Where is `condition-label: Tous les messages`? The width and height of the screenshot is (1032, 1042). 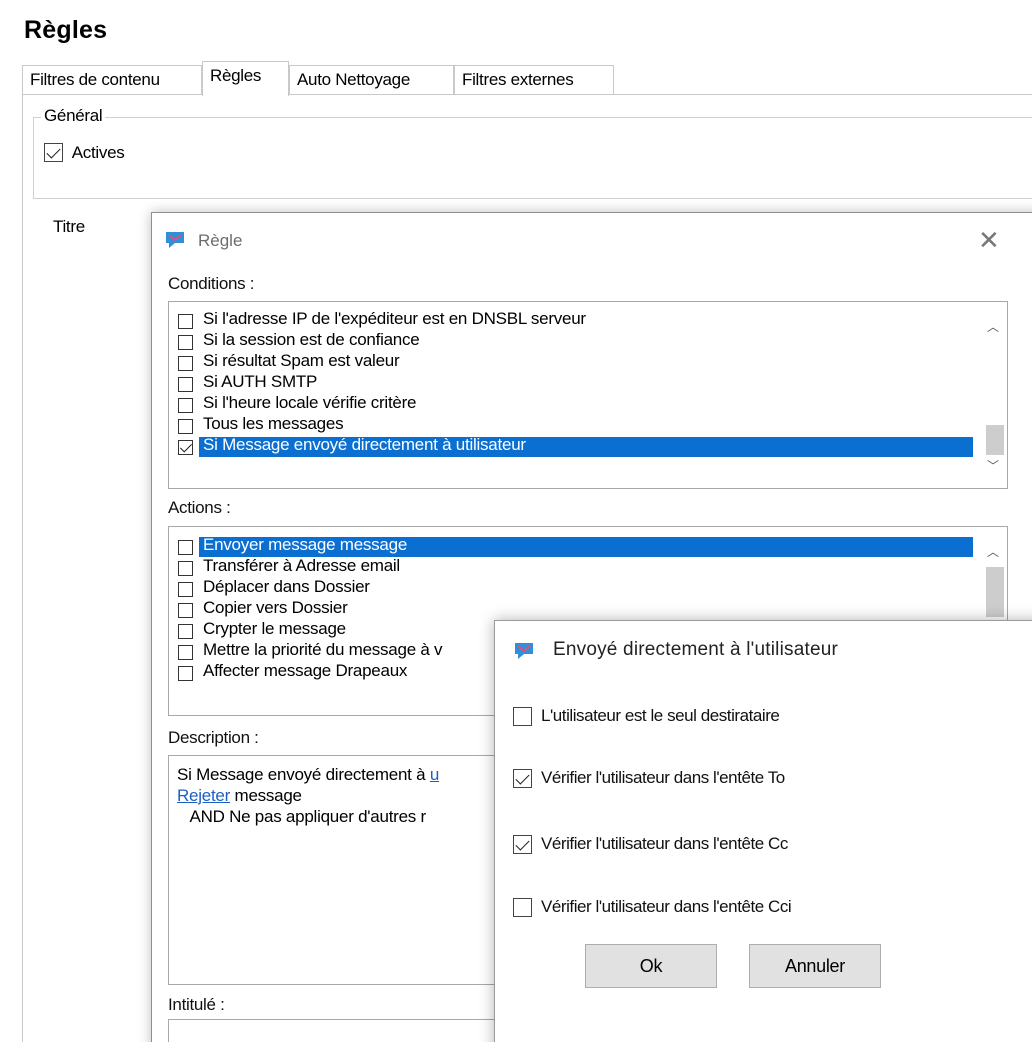
condition-label: Tous les messages is located at coordinates (273, 423).